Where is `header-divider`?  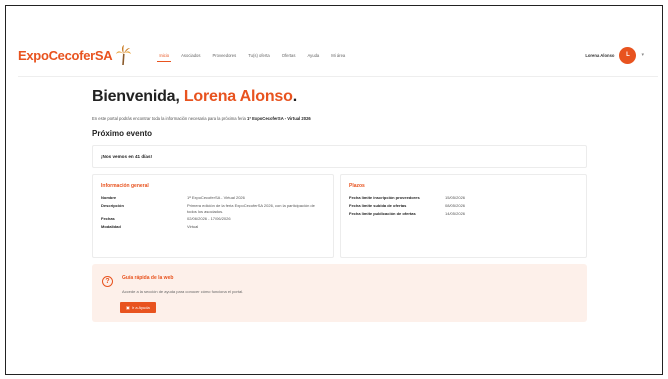 header-divider is located at coordinates (338, 76).